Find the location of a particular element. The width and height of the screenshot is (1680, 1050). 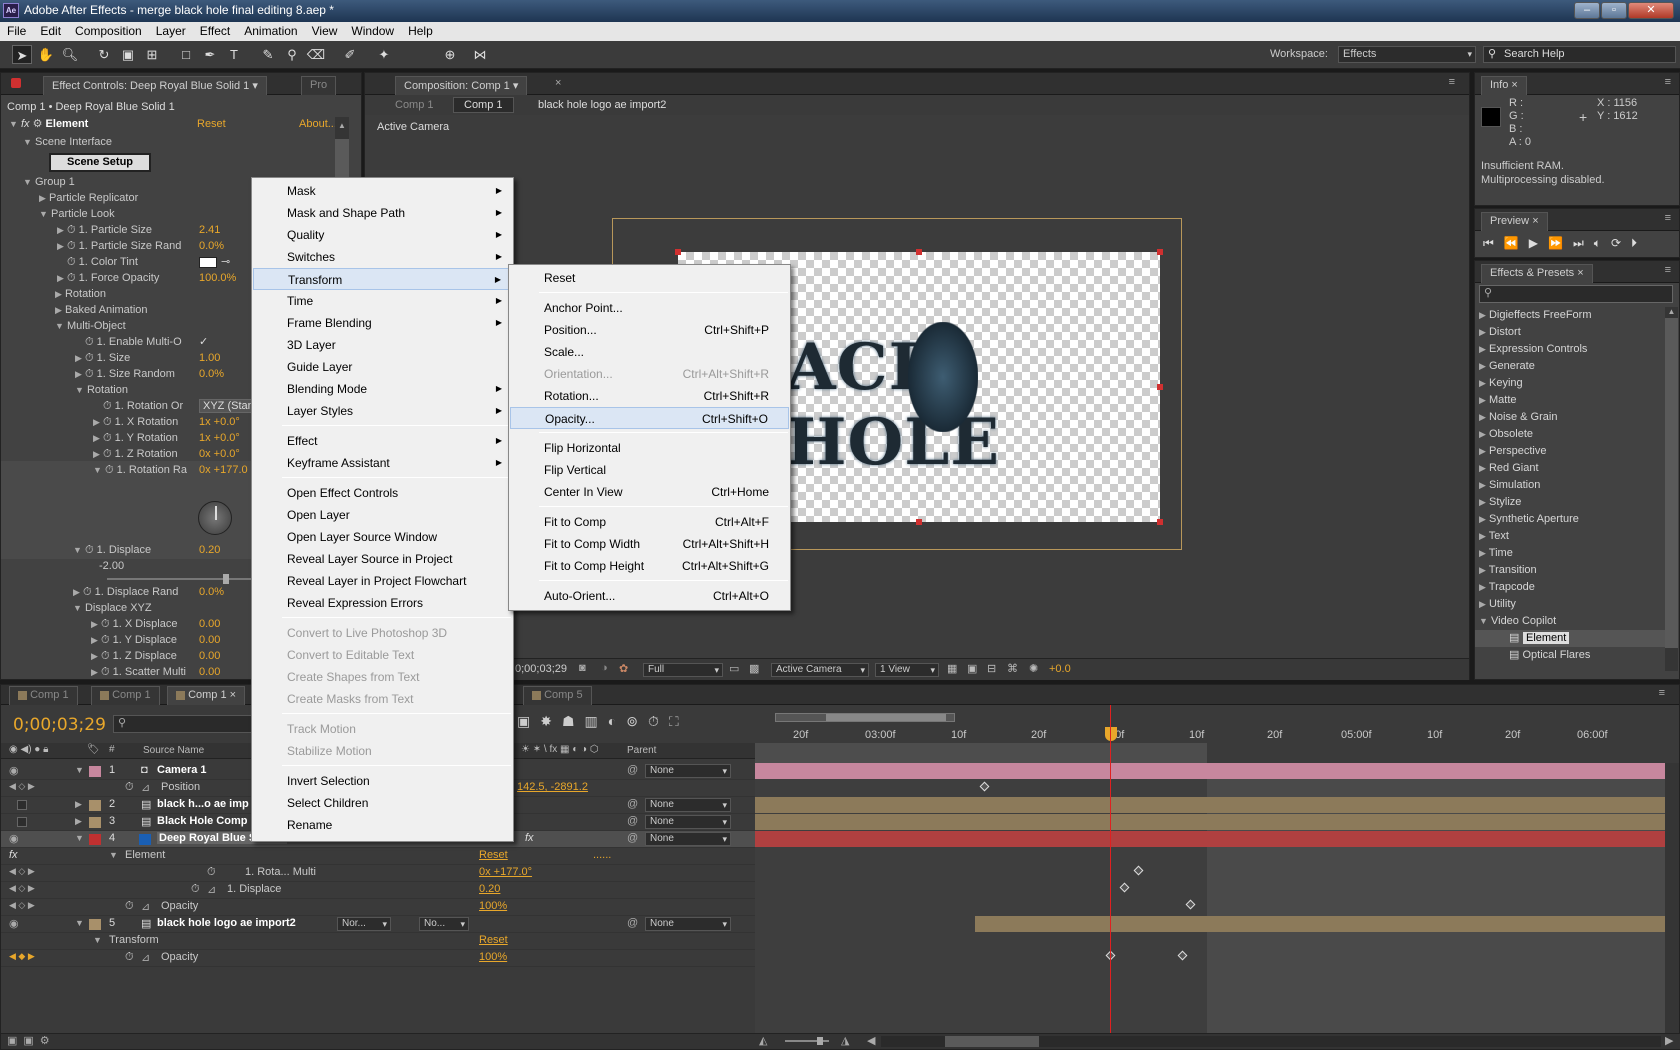

scroll-left-icon: ◀ is located at coordinates (871, 1040).